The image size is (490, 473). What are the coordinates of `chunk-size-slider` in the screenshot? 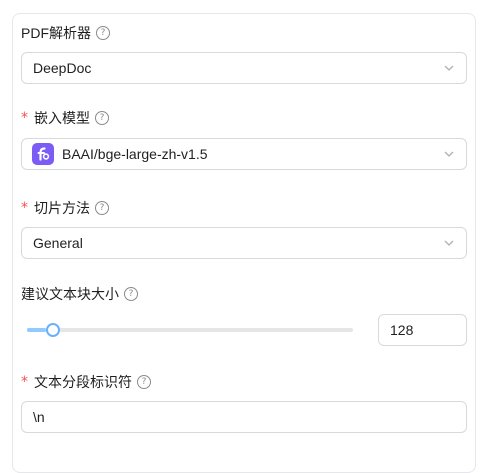 It's located at (190, 330).